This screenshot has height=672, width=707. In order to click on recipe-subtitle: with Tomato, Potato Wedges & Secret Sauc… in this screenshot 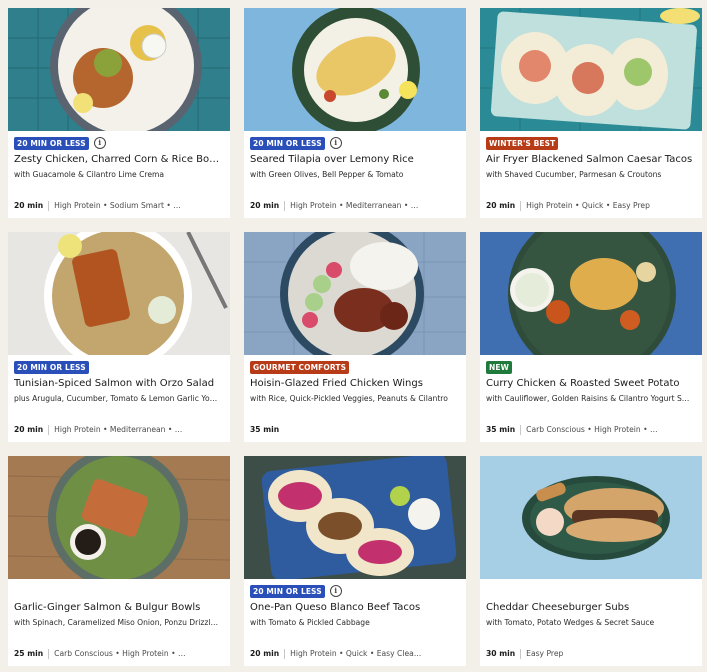, I will do `click(570, 622)`.